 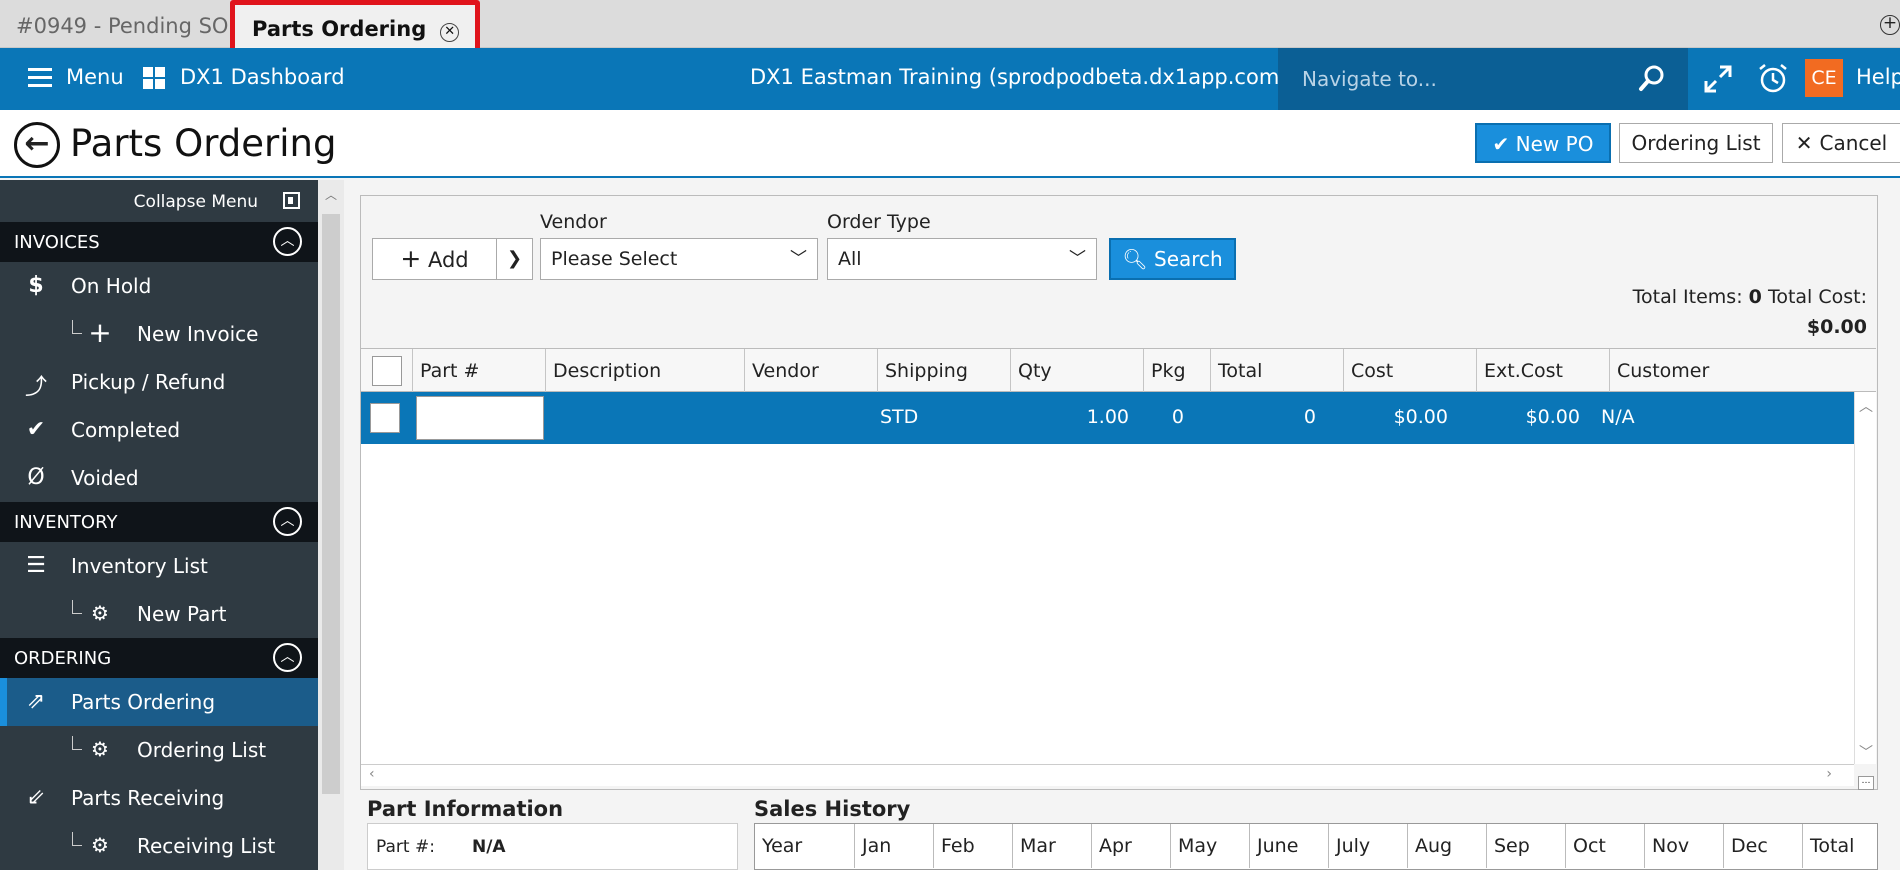 What do you see at coordinates (1605, 846) in the screenshot?
I see `col-oct: Oct` at bounding box center [1605, 846].